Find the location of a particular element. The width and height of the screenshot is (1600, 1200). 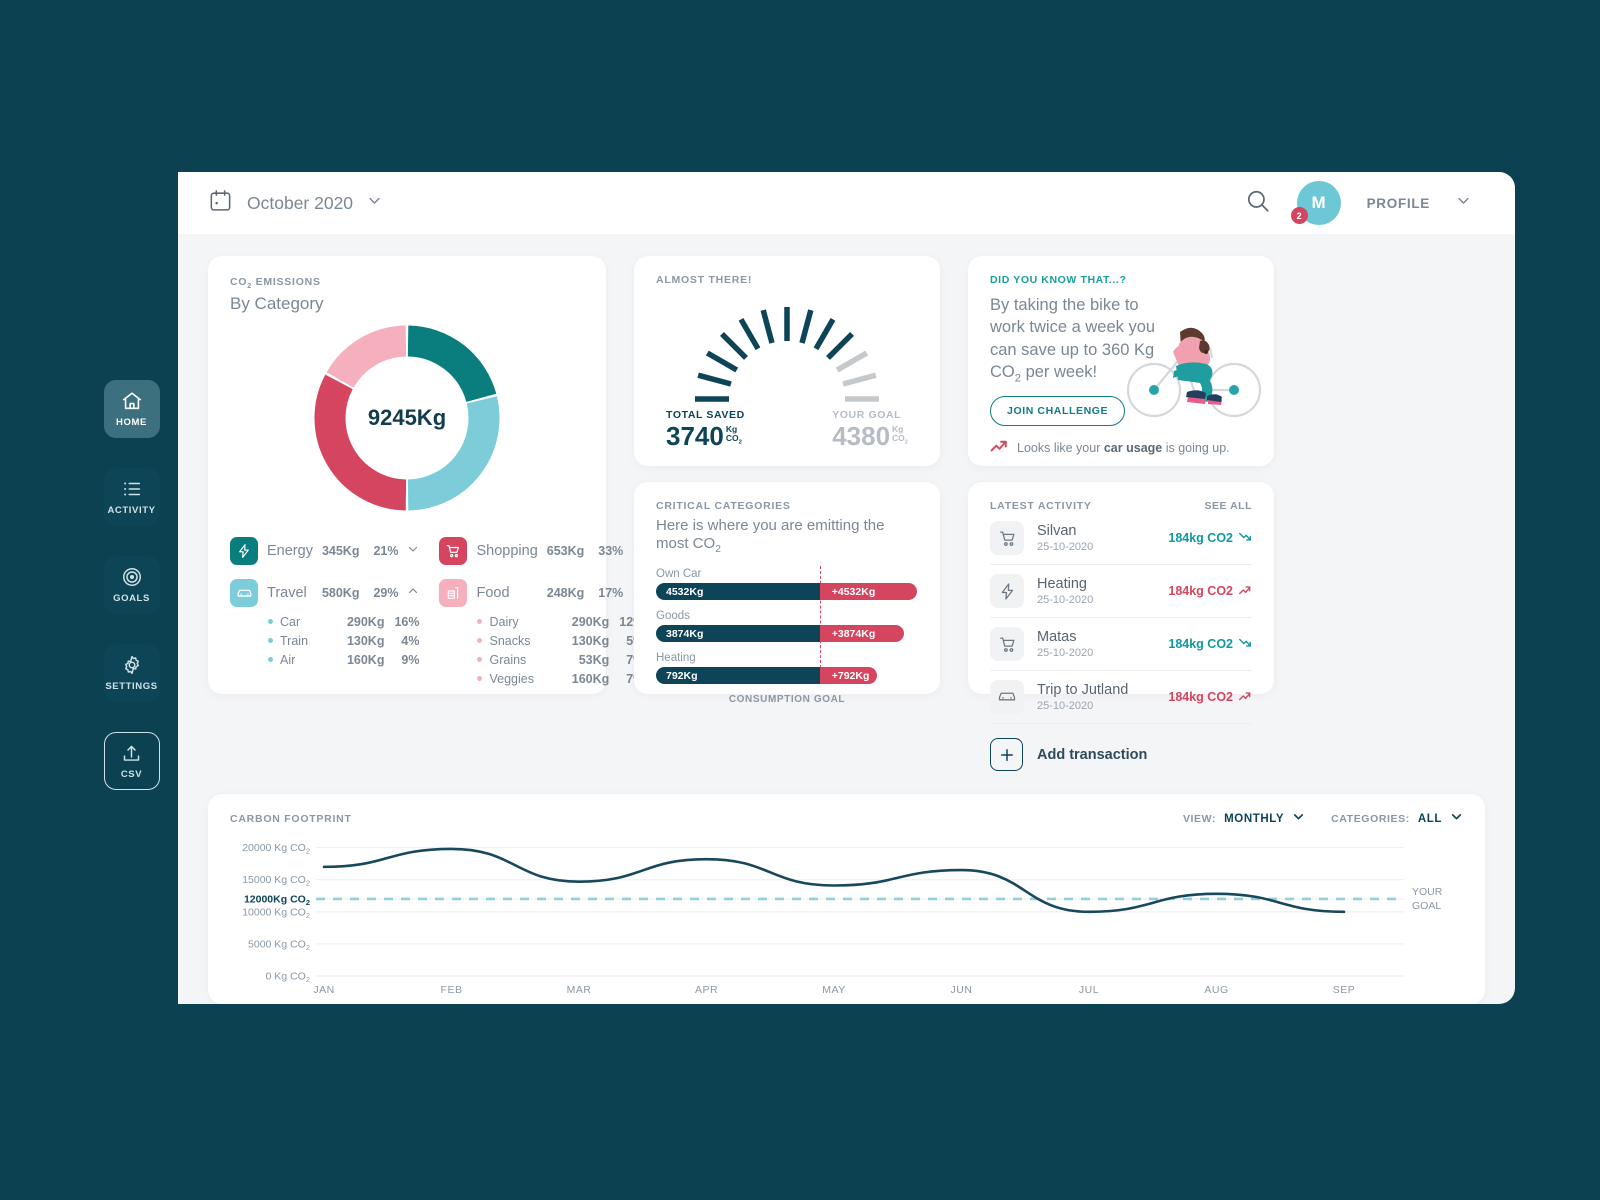

goal-line-label: GOAL is located at coordinates (1426, 906).